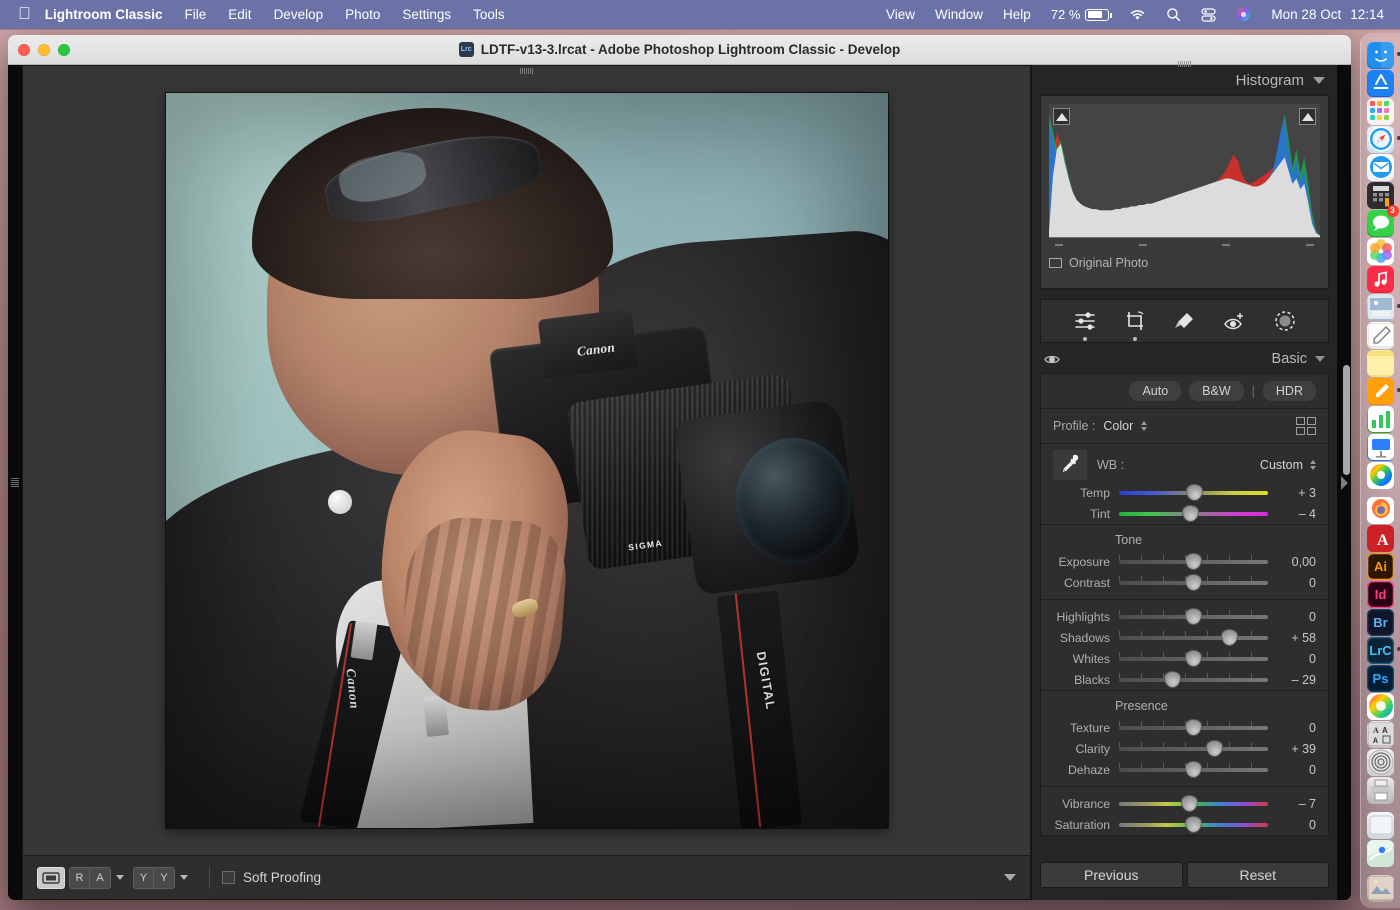 The width and height of the screenshot is (1400, 910). Describe the element at coordinates (1383, 139) in the screenshot. I see `dock-item-safari` at that location.